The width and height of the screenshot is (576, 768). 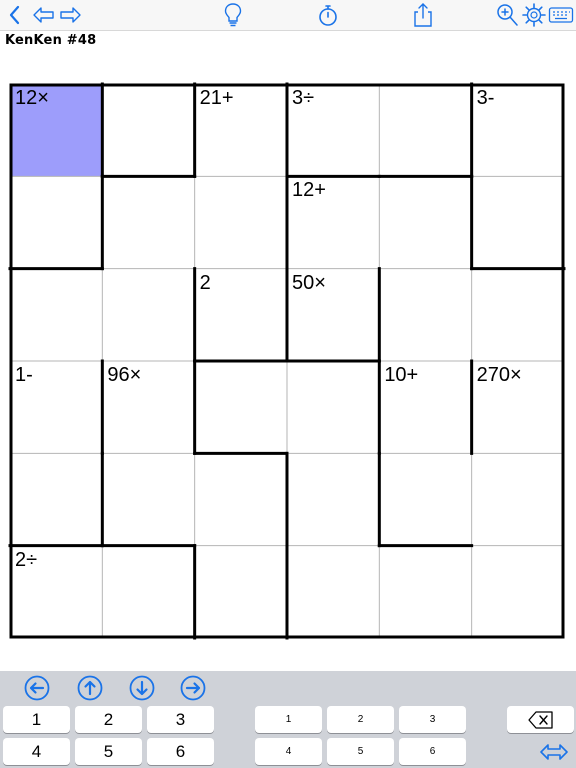 I want to click on big-key-6: 6, so click(x=180, y=751).